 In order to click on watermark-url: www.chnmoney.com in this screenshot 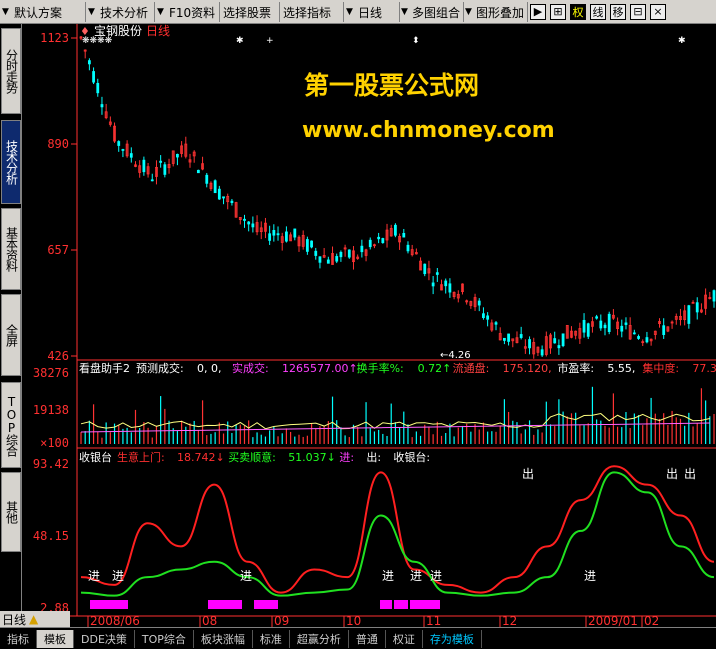, I will do `click(428, 130)`.